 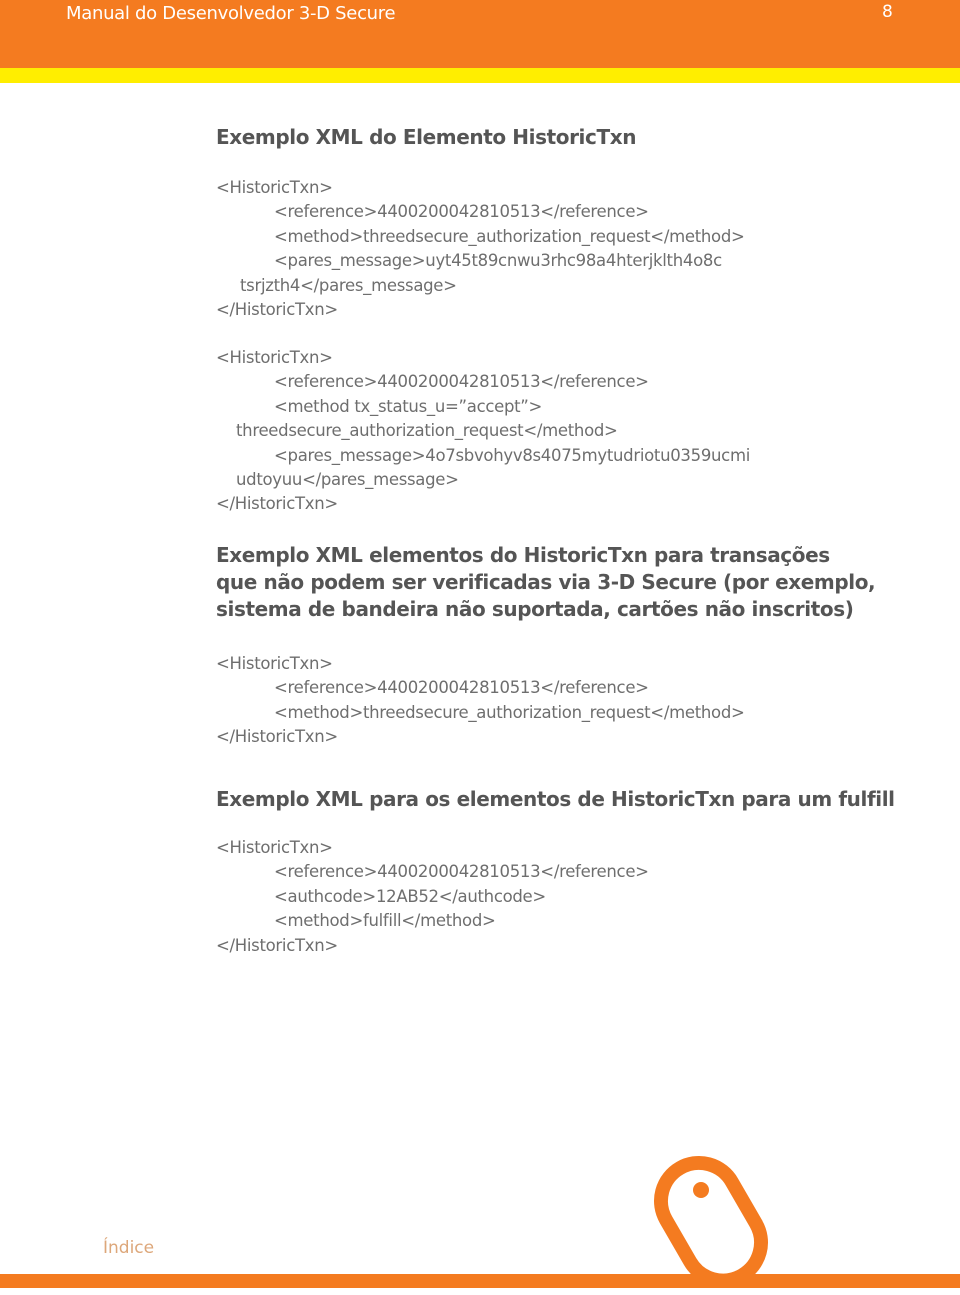 I want to click on code-line: <method tx_status_u=”accept”>, so click(x=408, y=406).